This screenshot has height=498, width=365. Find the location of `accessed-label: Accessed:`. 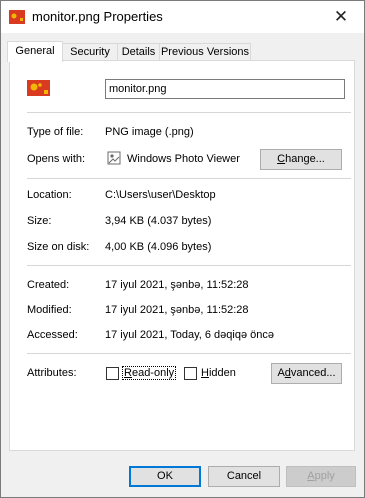

accessed-label: Accessed: is located at coordinates (52, 335).